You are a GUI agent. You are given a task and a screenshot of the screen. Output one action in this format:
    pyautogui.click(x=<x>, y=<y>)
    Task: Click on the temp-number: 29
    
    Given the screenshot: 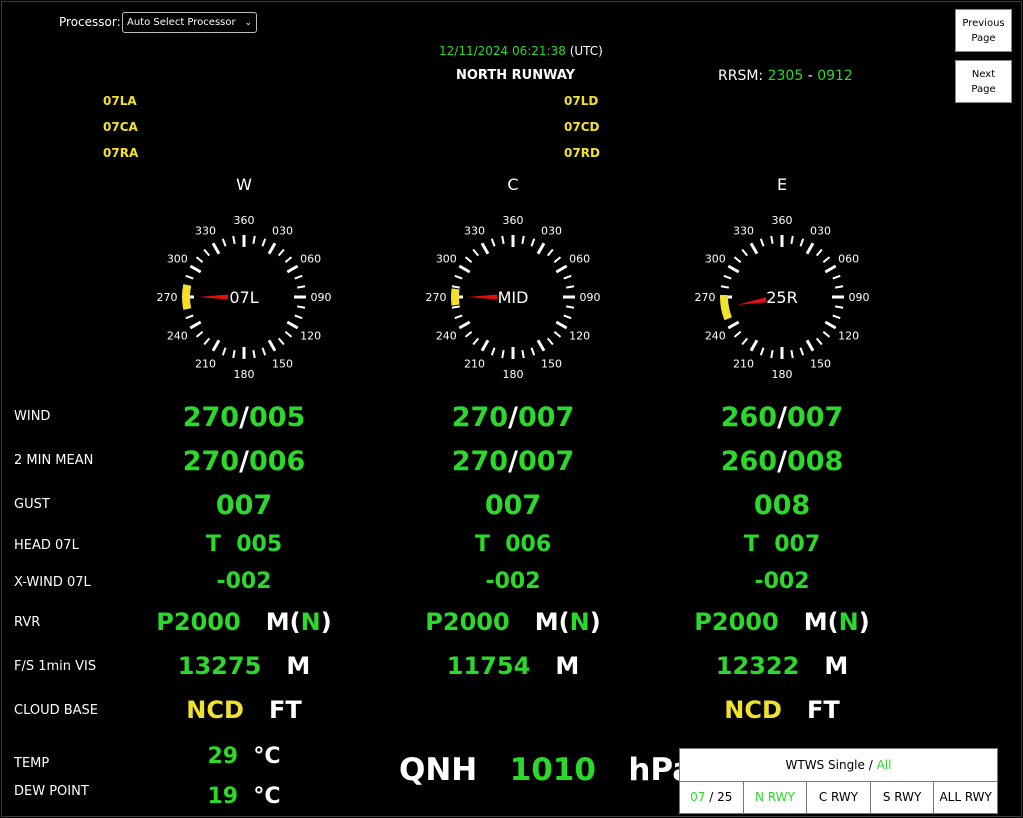 What is the action you would take?
    pyautogui.click(x=223, y=756)
    